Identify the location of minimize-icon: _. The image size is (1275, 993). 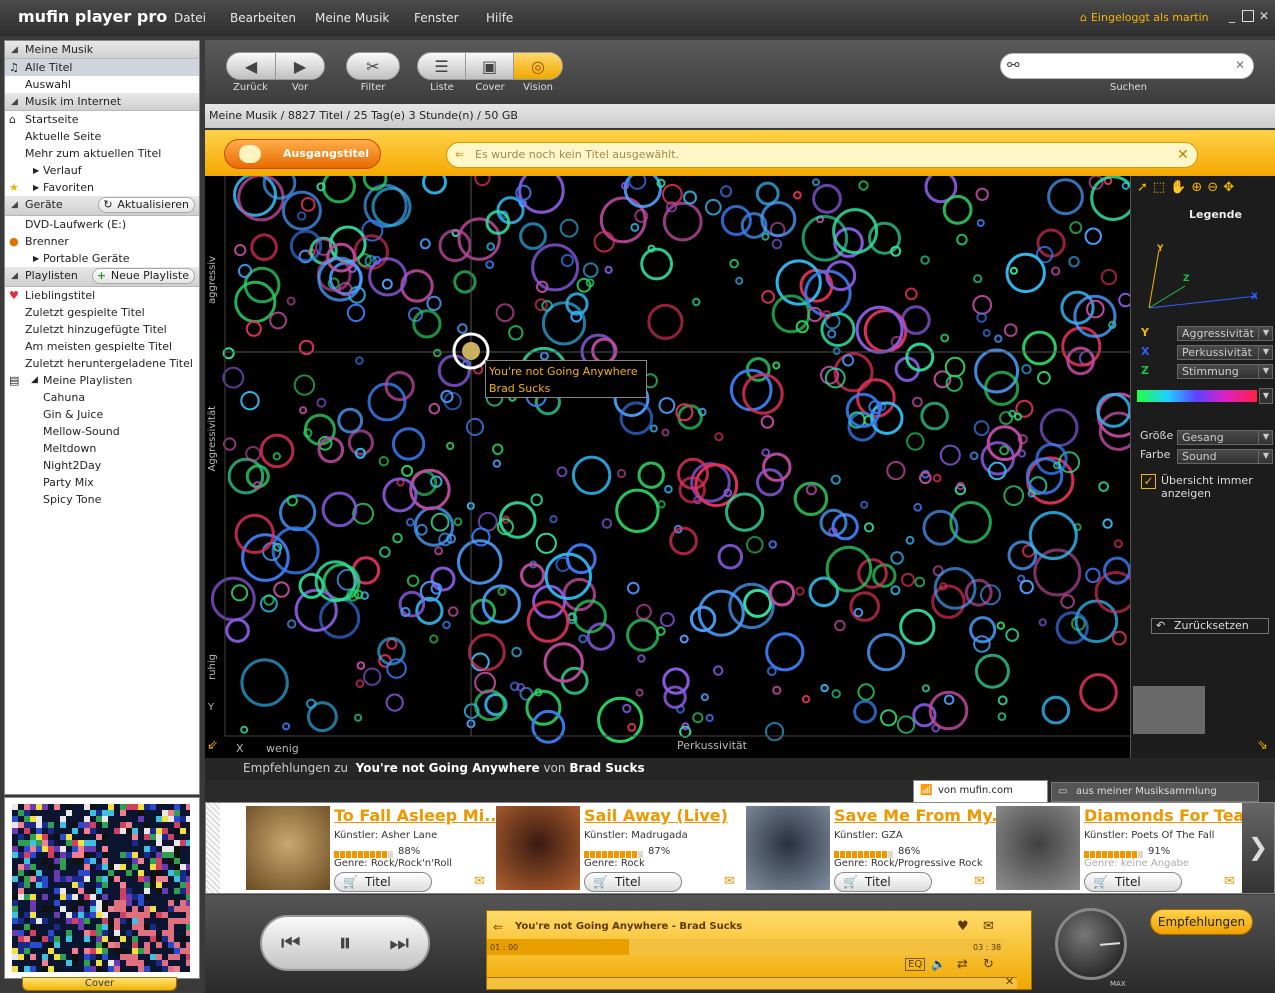
(1232, 16).